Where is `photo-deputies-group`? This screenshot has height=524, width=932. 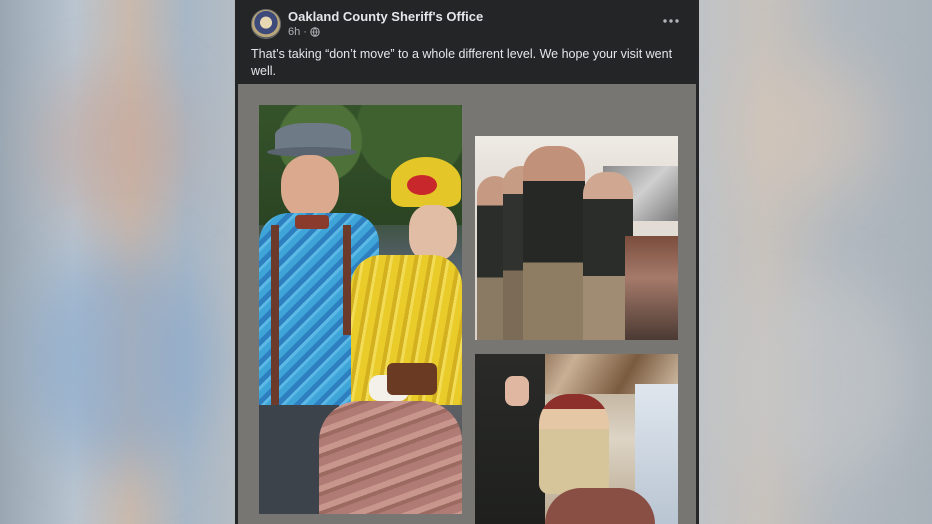 photo-deputies-group is located at coordinates (576, 238).